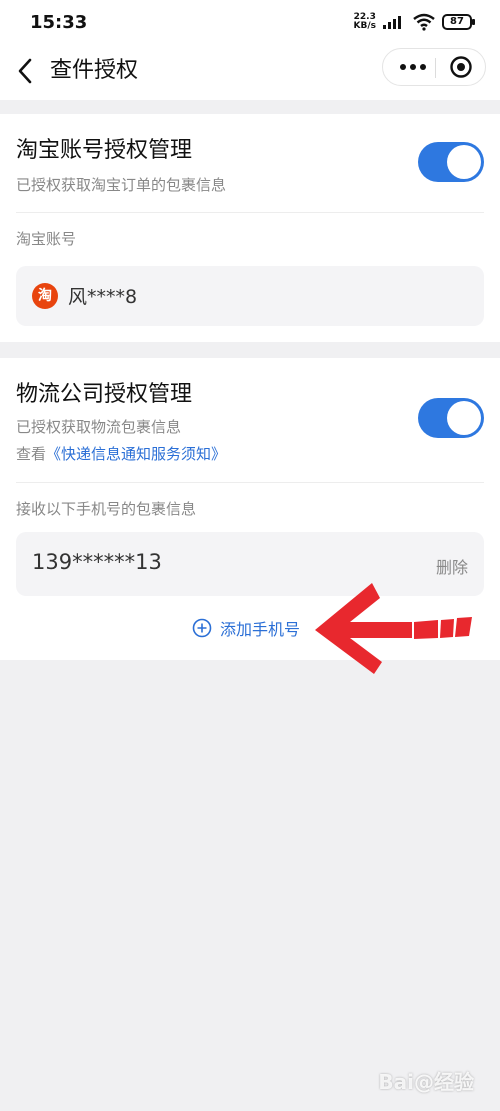 This screenshot has width=500, height=1111. What do you see at coordinates (104, 394) in the screenshot?
I see `logistics-auth-title: 物流公司授权管理` at bounding box center [104, 394].